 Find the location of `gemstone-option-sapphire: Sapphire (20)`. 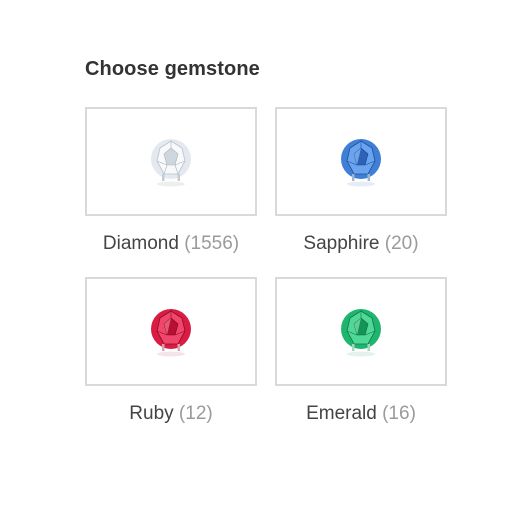

gemstone-option-sapphire: Sapphire (20) is located at coordinates (361, 181).